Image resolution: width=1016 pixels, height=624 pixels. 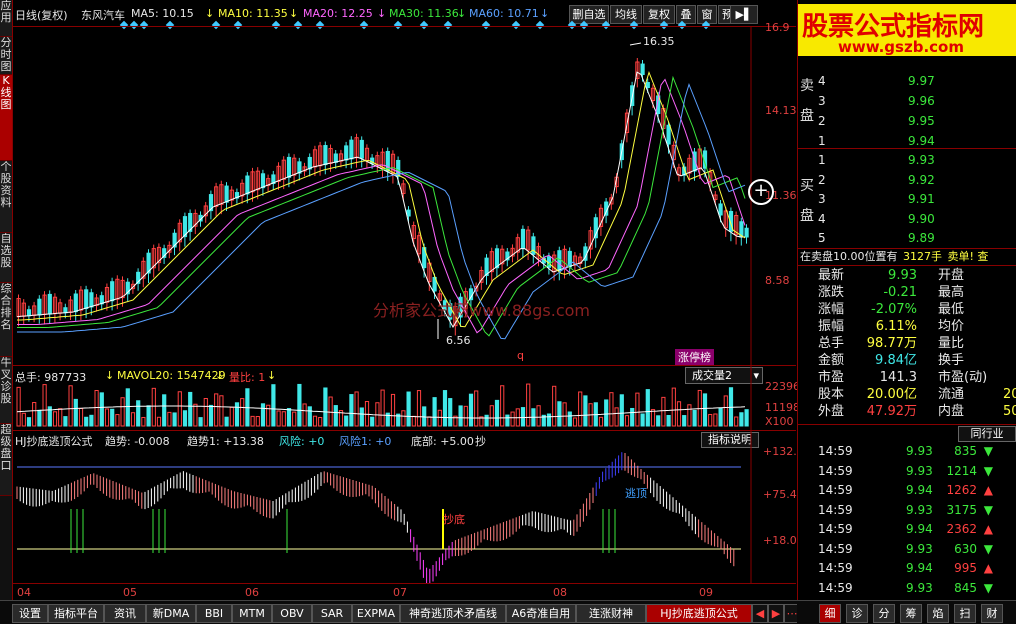 I want to click on large-order-notice: 在卖盘10.00位置有 3127手 卖单! 查, so click(x=907, y=256).